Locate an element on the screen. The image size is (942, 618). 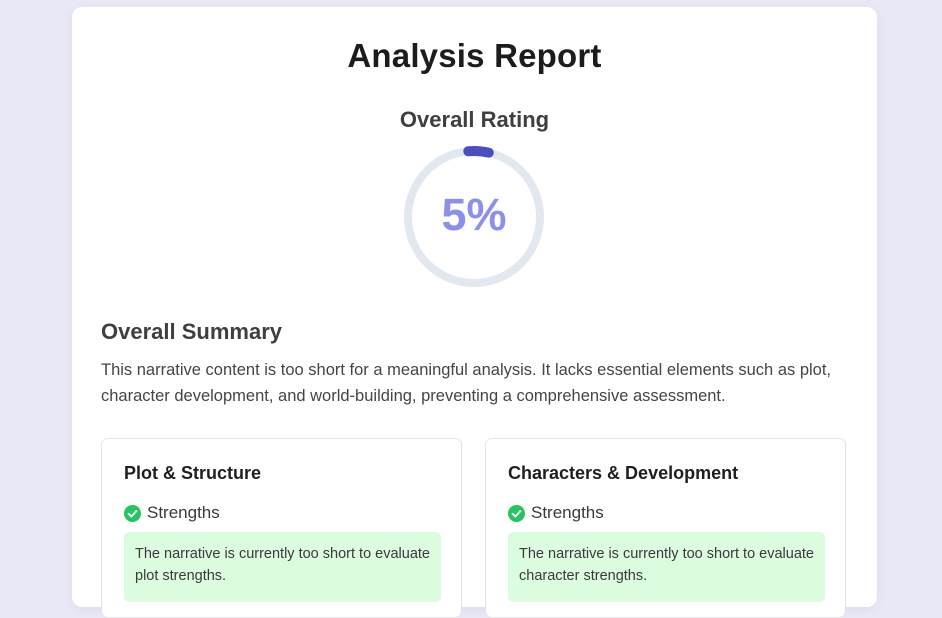
section-title: Plot & Structure is located at coordinates (193, 473).